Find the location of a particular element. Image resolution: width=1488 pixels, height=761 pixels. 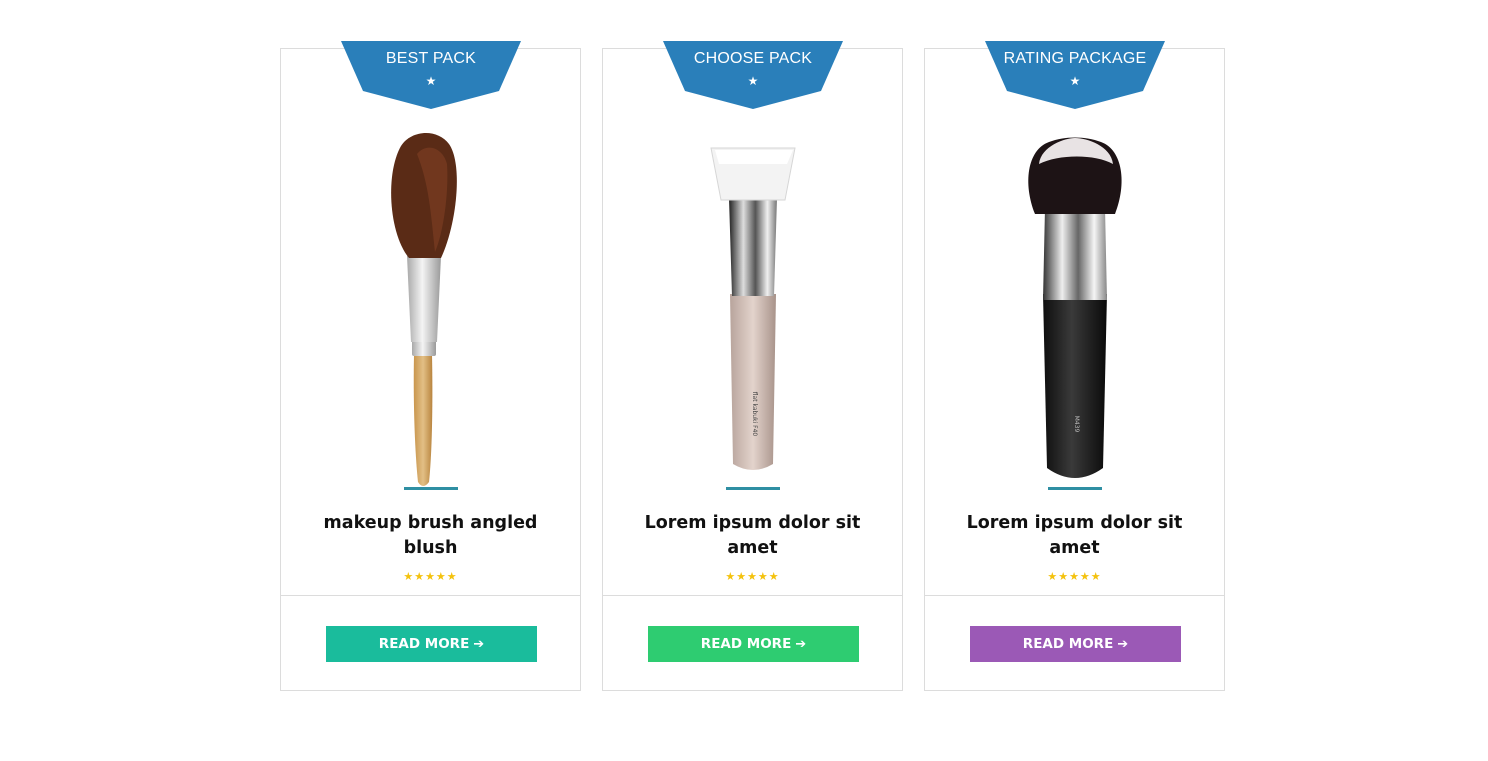

angled-blush-brush-image is located at coordinates (424, 309).